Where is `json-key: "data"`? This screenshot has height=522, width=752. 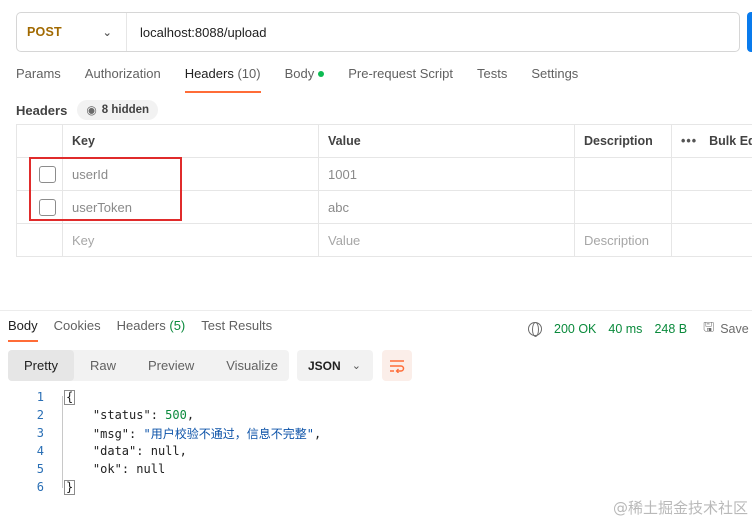 json-key: "data" is located at coordinates (114, 451).